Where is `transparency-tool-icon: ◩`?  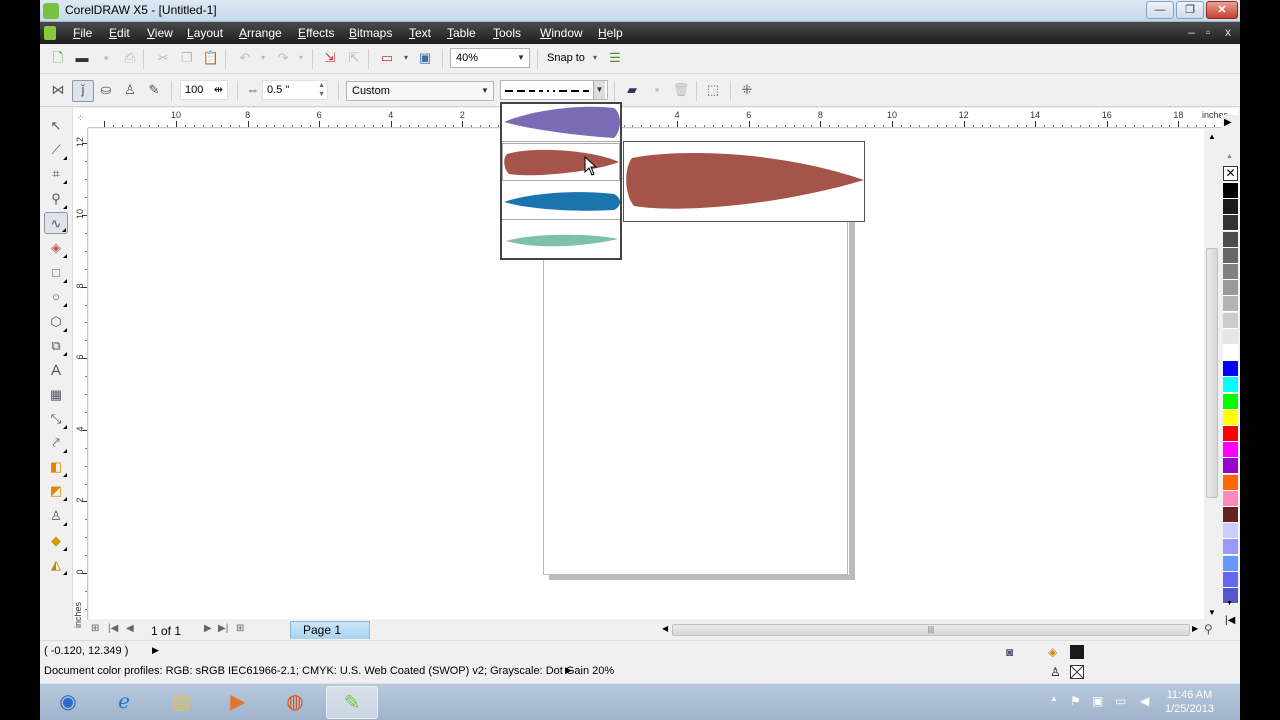
transparency-tool-icon: ◩ is located at coordinates (56, 491).